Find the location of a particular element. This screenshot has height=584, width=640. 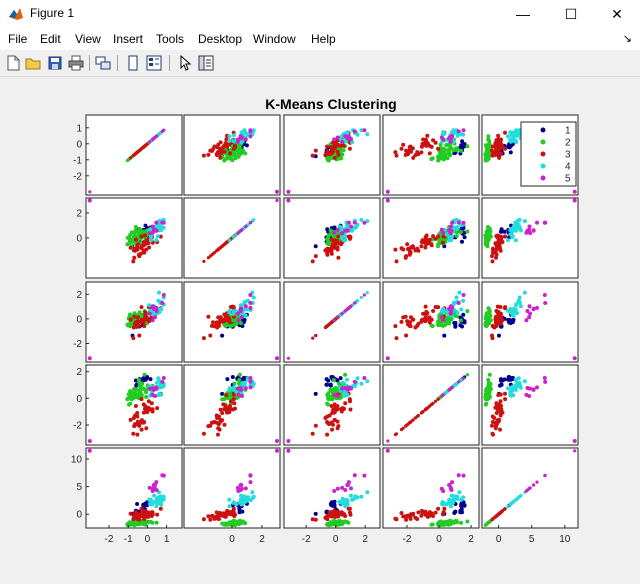

dock-figure-icon: ↘ is located at coordinates (627, 38).